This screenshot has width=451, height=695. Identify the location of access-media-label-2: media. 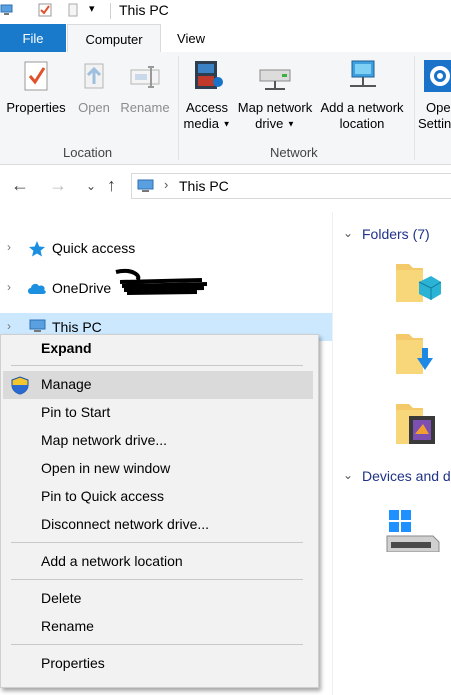
(201, 123).